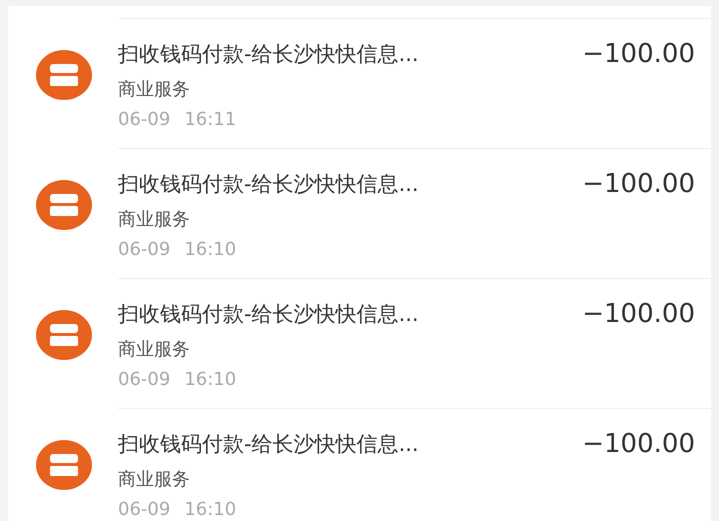  What do you see at coordinates (210, 119) in the screenshot?
I see `transaction-time: 16:11` at bounding box center [210, 119].